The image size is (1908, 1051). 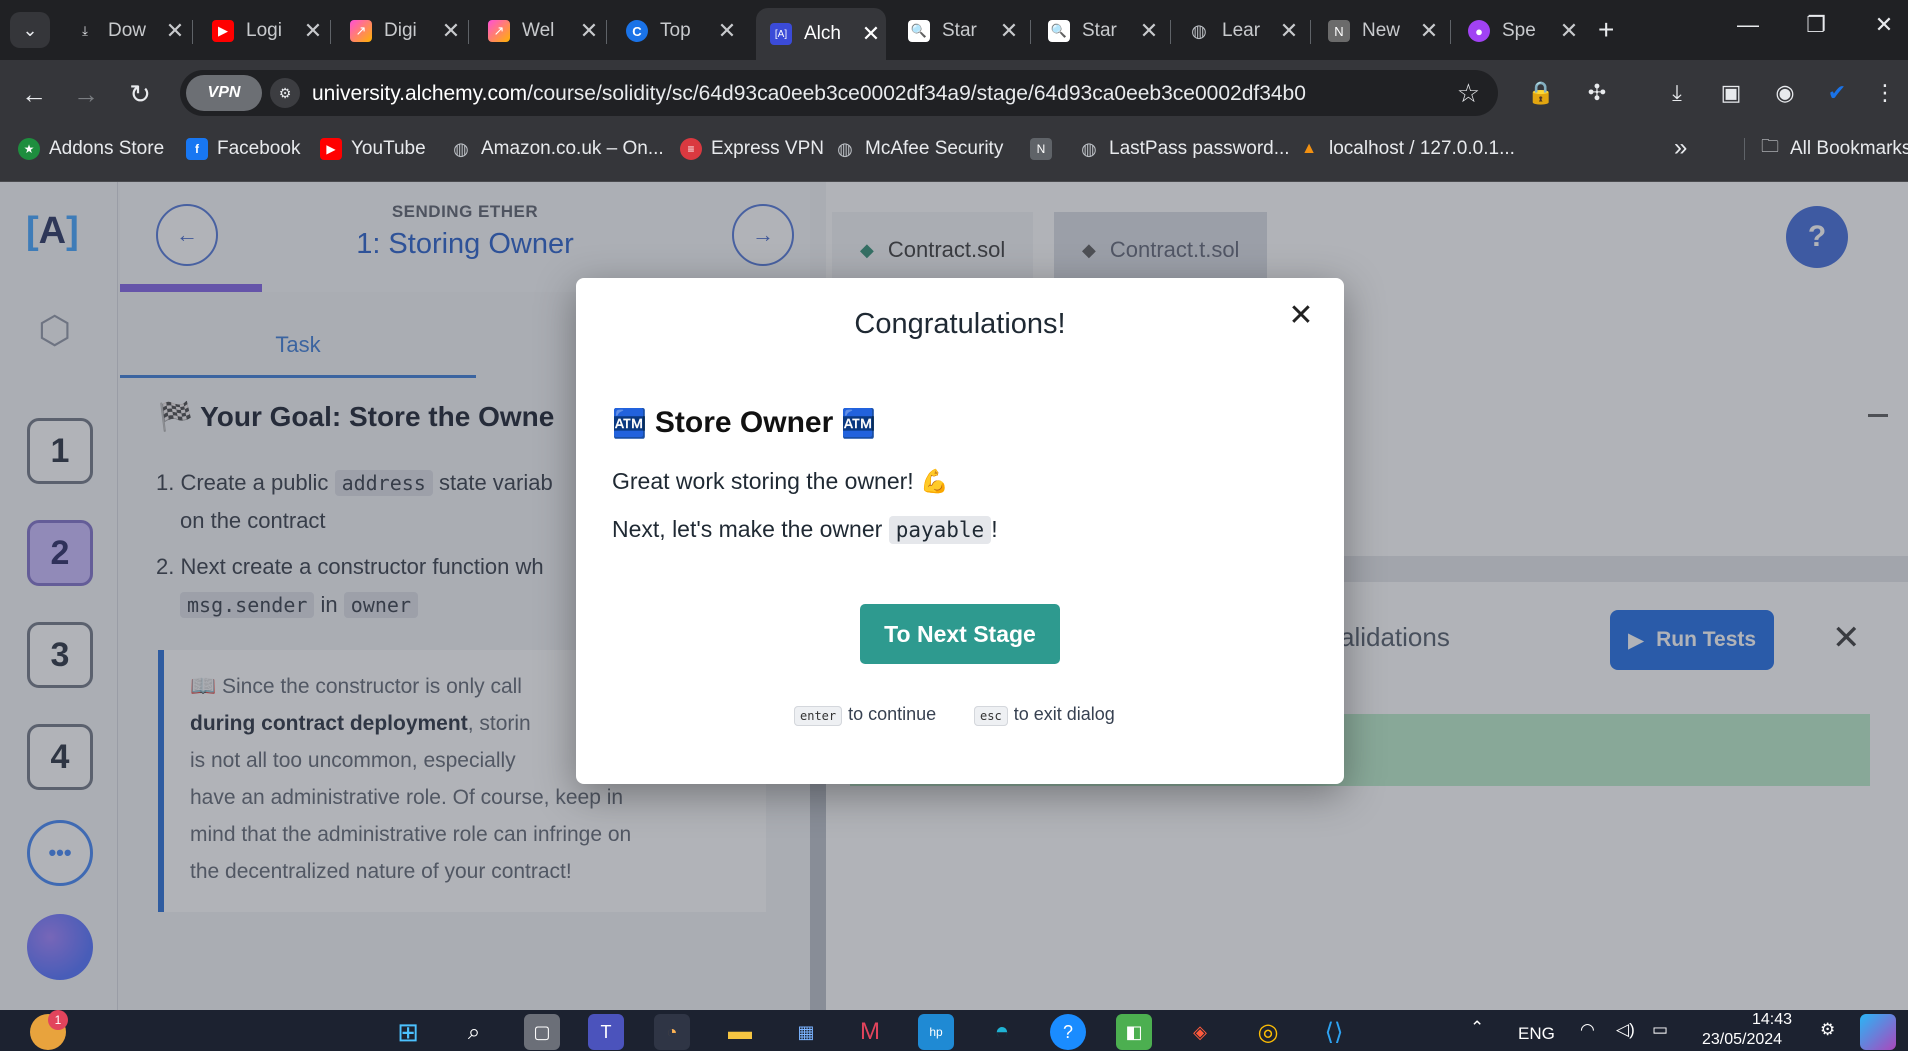 What do you see at coordinates (629, 423) in the screenshot?
I see `atm-icon: 🏧` at bounding box center [629, 423].